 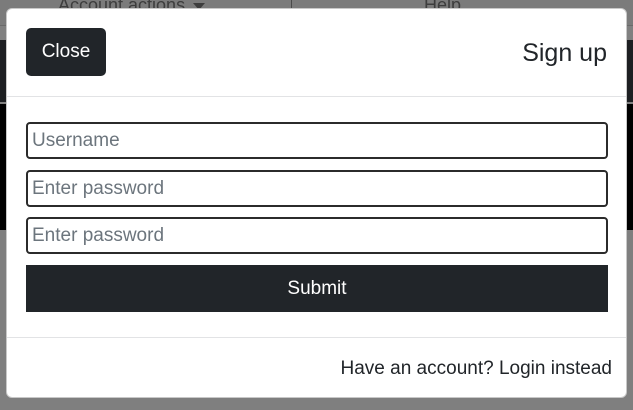 What do you see at coordinates (317, 235) in the screenshot?
I see `confirm-password-input` at bounding box center [317, 235].